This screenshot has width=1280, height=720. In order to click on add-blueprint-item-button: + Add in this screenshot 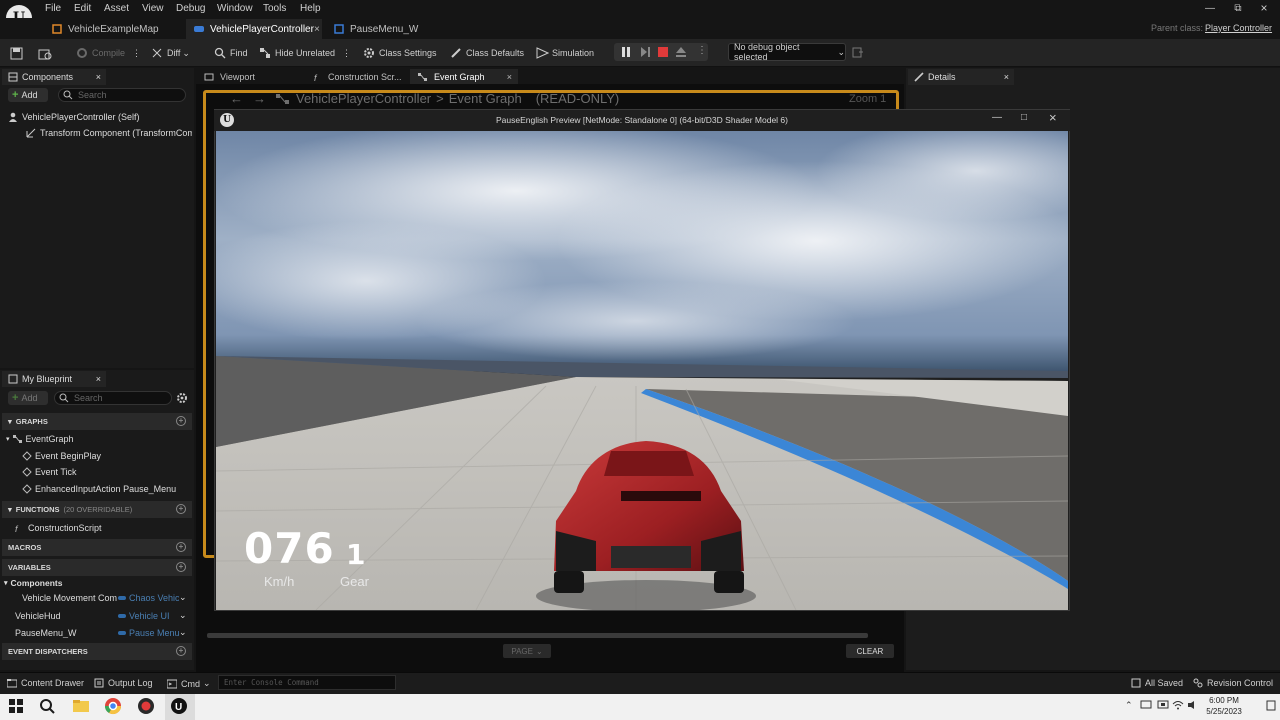, I will do `click(28, 398)`.